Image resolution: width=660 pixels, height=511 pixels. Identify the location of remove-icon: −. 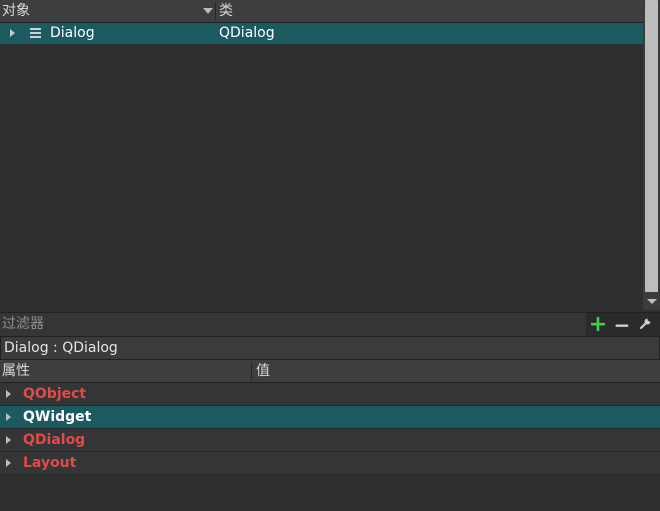
(622, 325).